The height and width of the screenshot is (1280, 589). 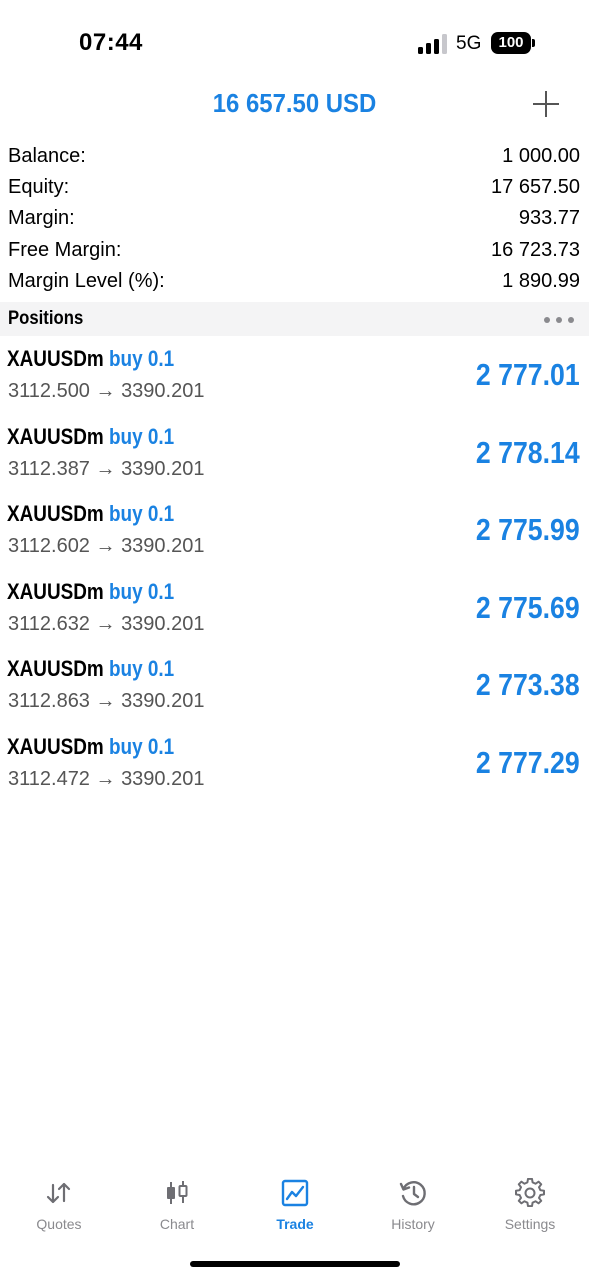 What do you see at coordinates (559, 320) in the screenshot?
I see `more-options-icon` at bounding box center [559, 320].